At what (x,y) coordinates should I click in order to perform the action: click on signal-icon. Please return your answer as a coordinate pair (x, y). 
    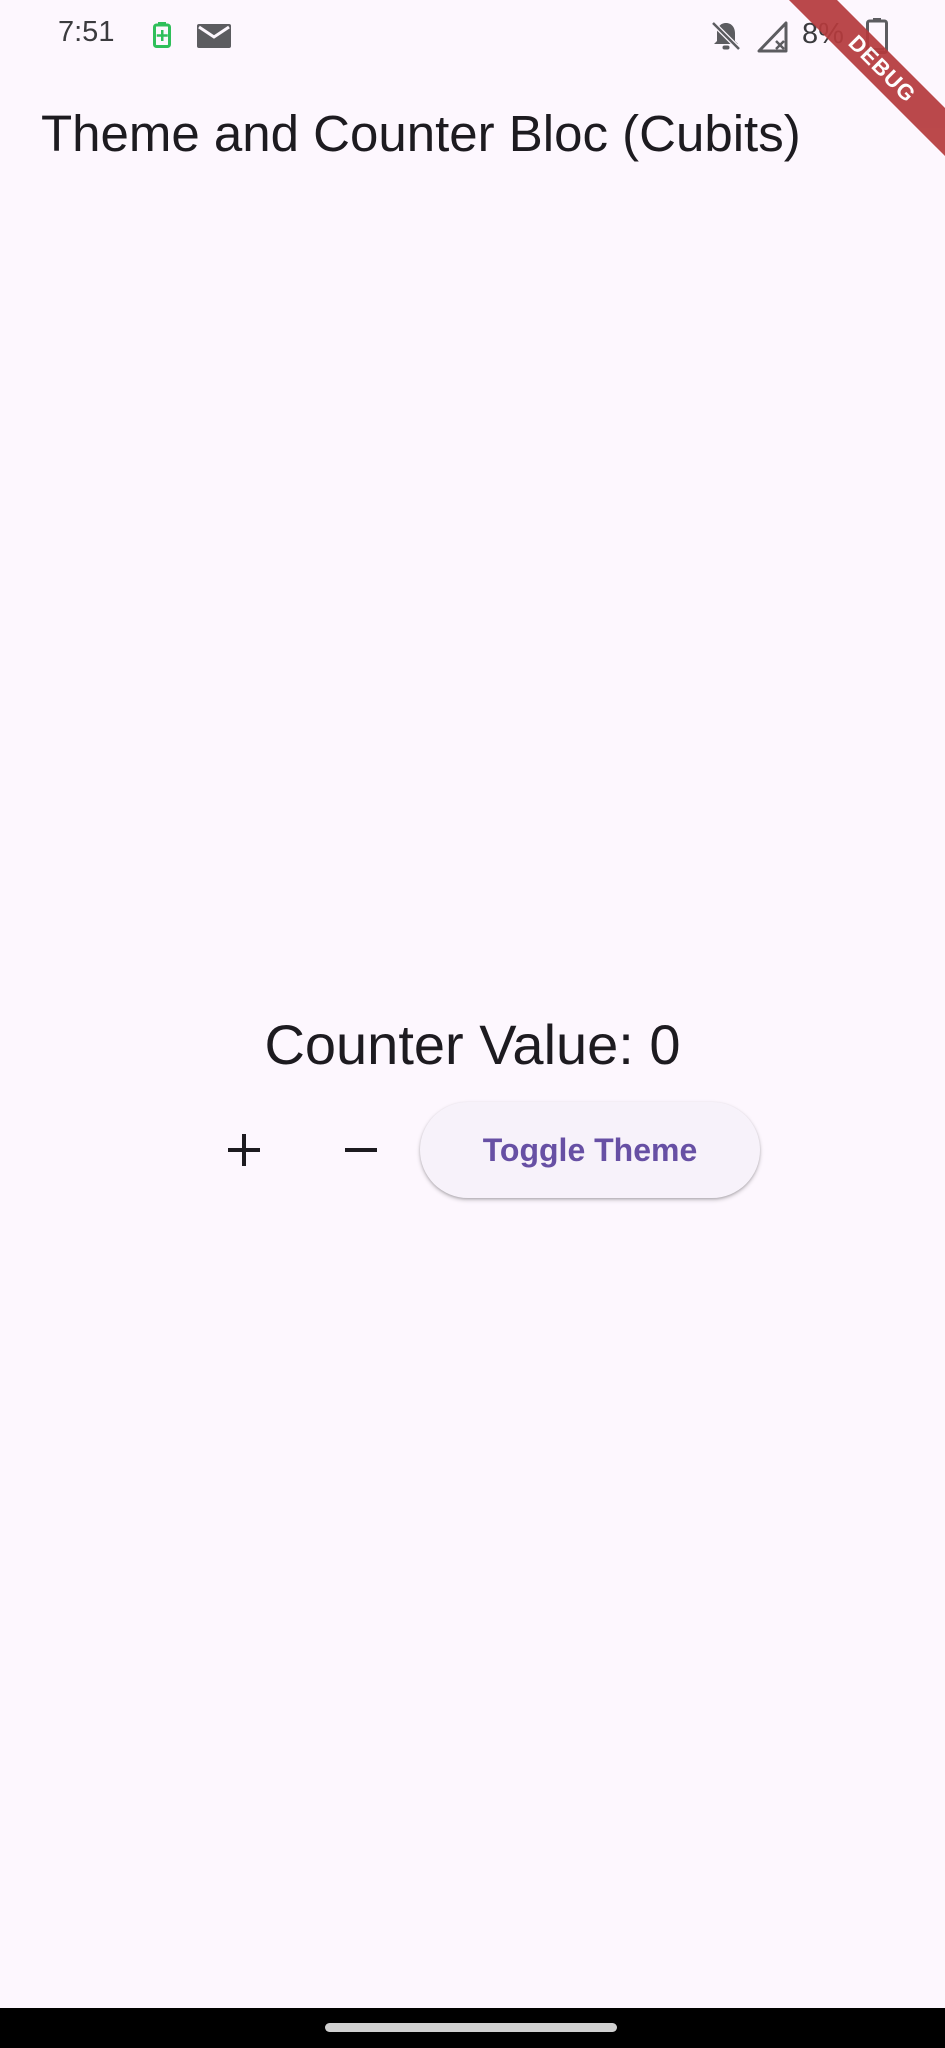
    Looking at the image, I should click on (772, 37).